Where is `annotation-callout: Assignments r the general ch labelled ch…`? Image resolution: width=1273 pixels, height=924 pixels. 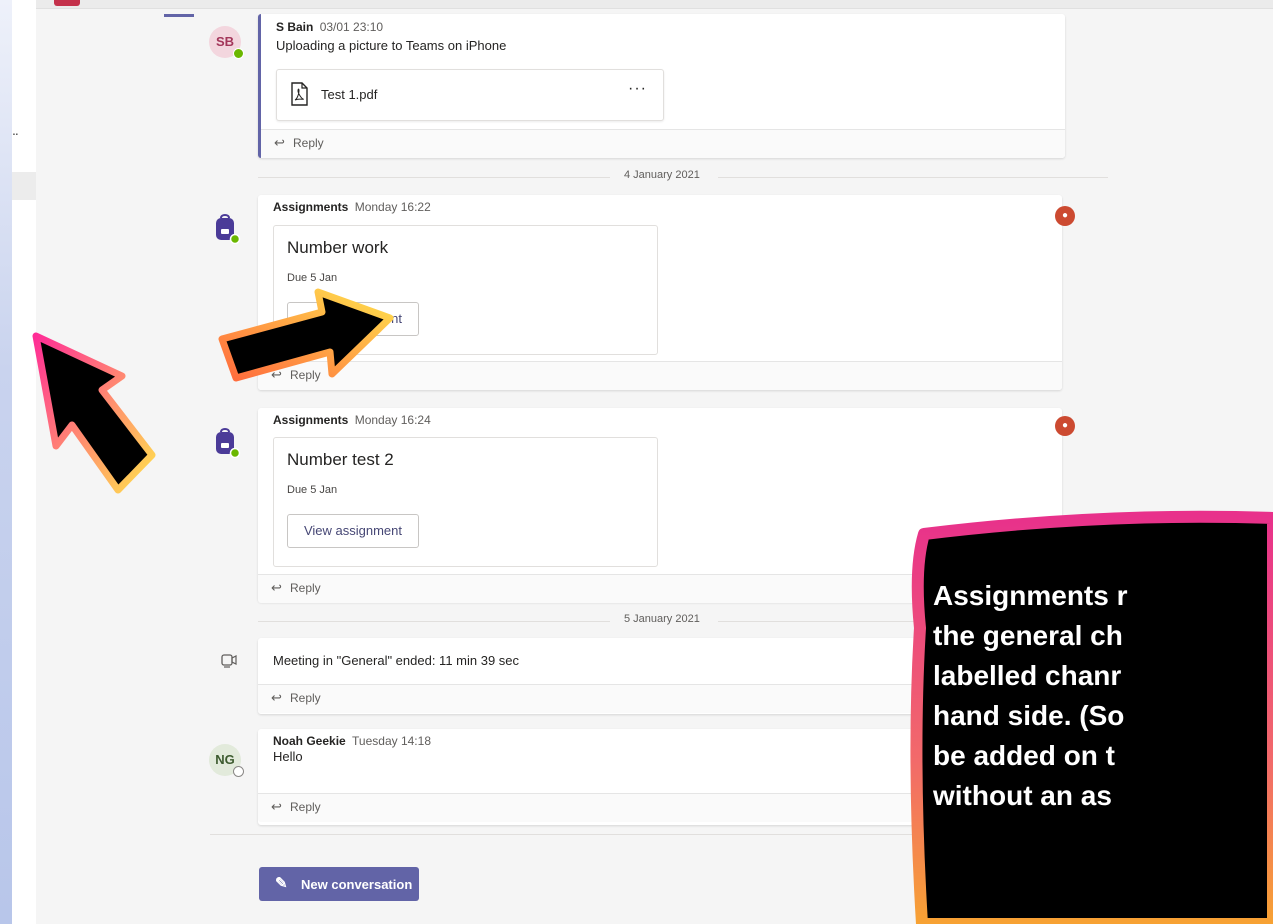
annotation-callout: Assignments r the general ch labelled ch… is located at coordinates (1088, 716).